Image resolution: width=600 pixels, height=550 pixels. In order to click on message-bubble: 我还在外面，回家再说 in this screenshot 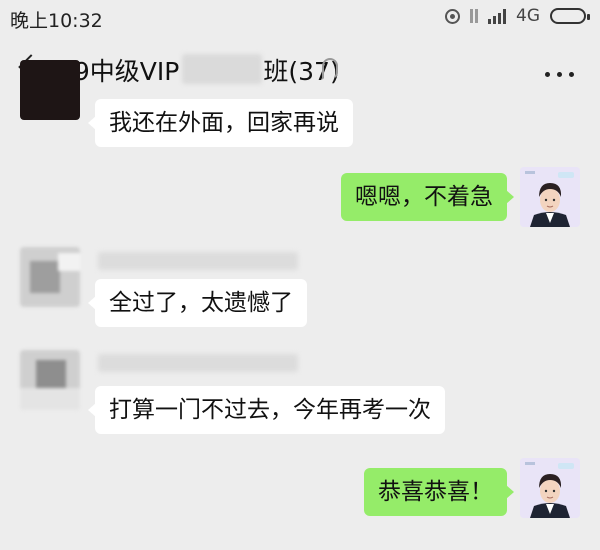, I will do `click(220, 123)`.